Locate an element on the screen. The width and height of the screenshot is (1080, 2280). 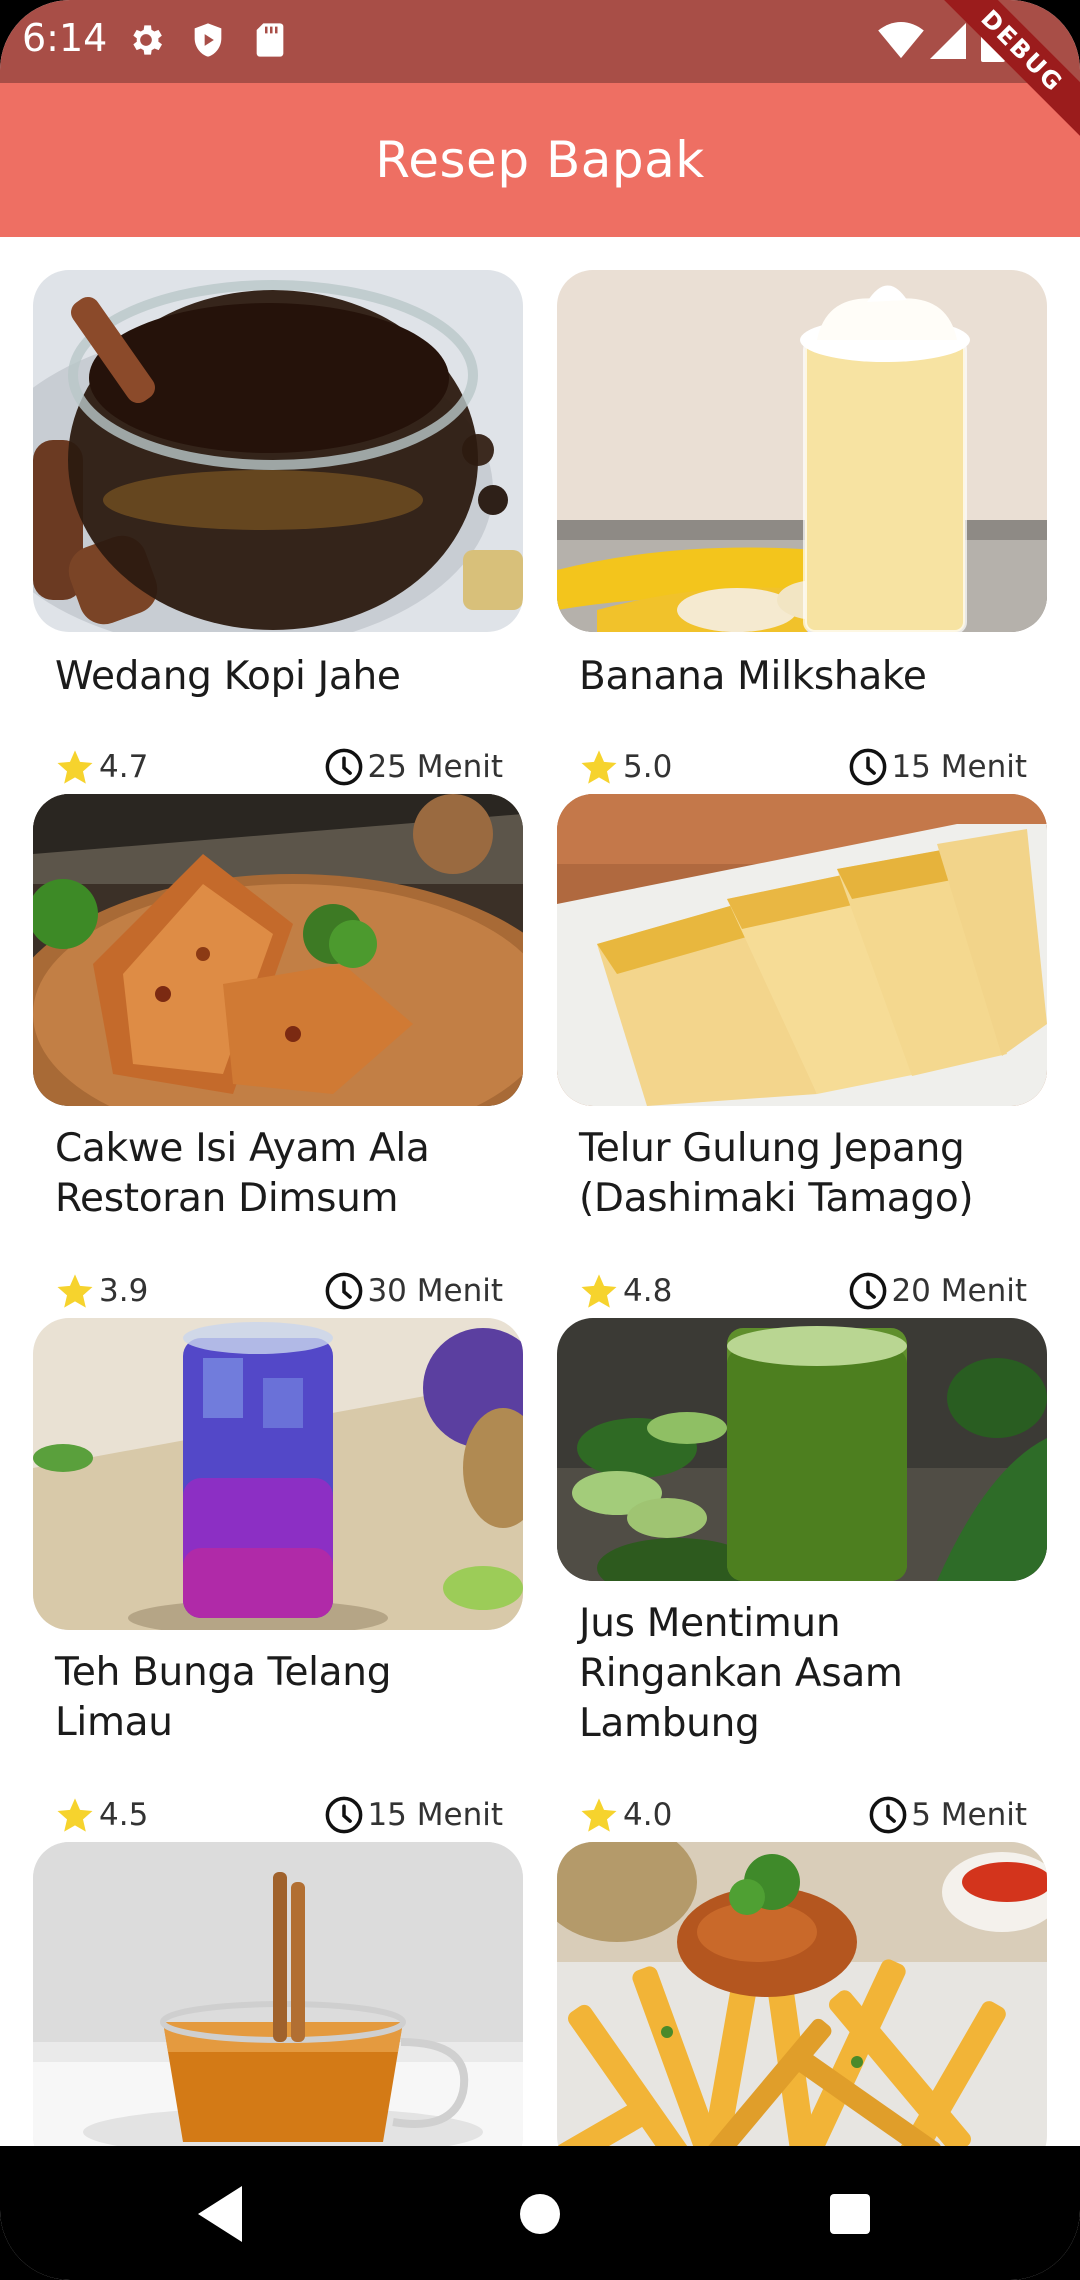
recipe-rating: 4.7 is located at coordinates (101, 767).